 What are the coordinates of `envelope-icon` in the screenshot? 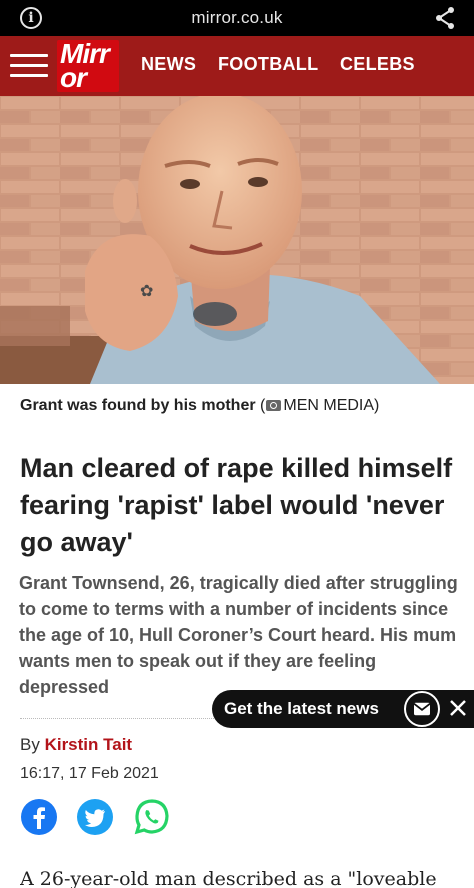 It's located at (422, 709).